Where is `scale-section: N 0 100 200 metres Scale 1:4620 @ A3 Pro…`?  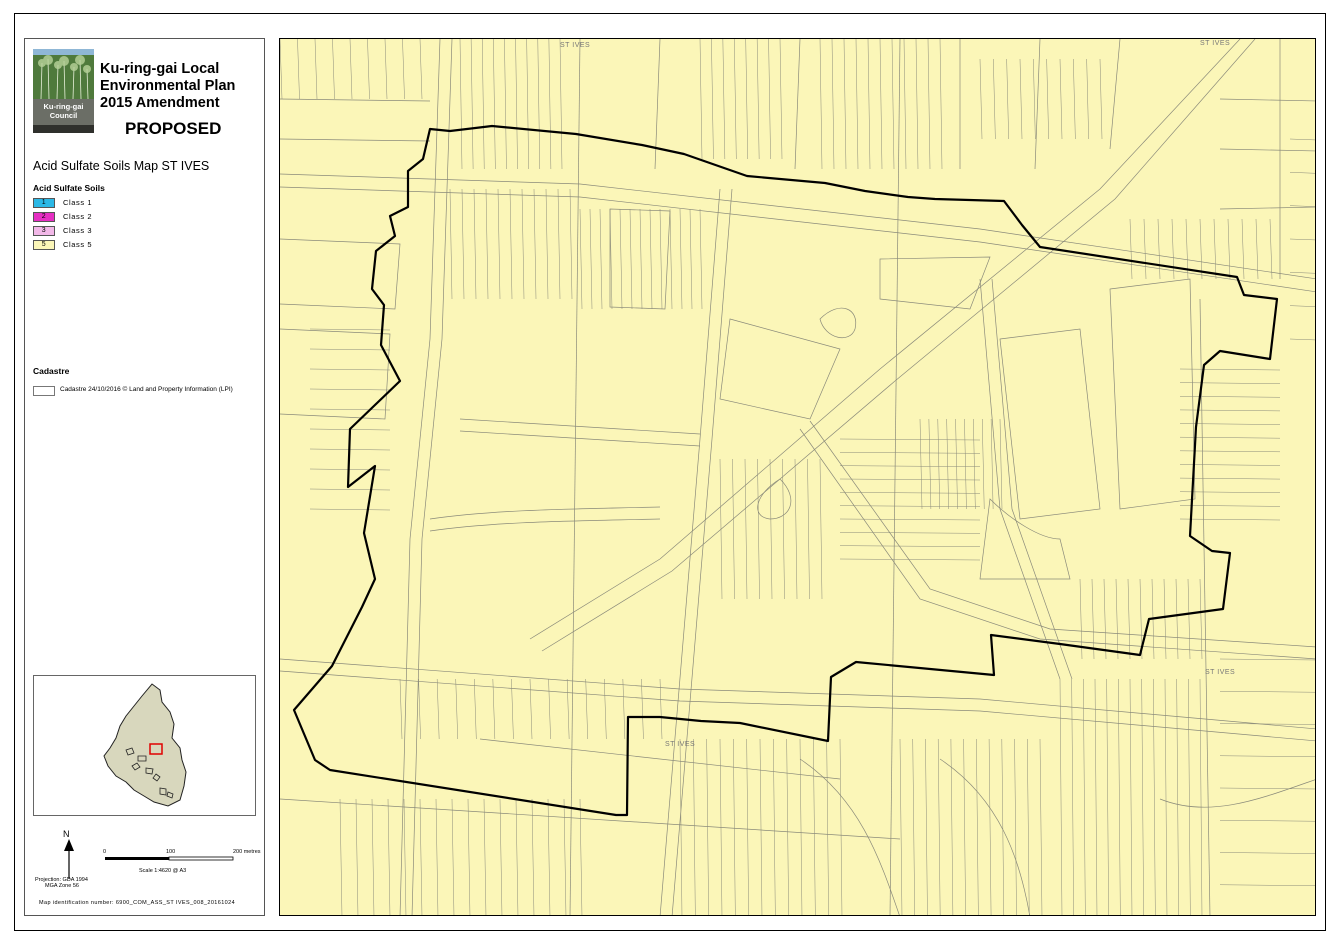 scale-section: N 0 100 200 metres Scale 1:4620 @ A3 Pro… is located at coordinates (148, 859).